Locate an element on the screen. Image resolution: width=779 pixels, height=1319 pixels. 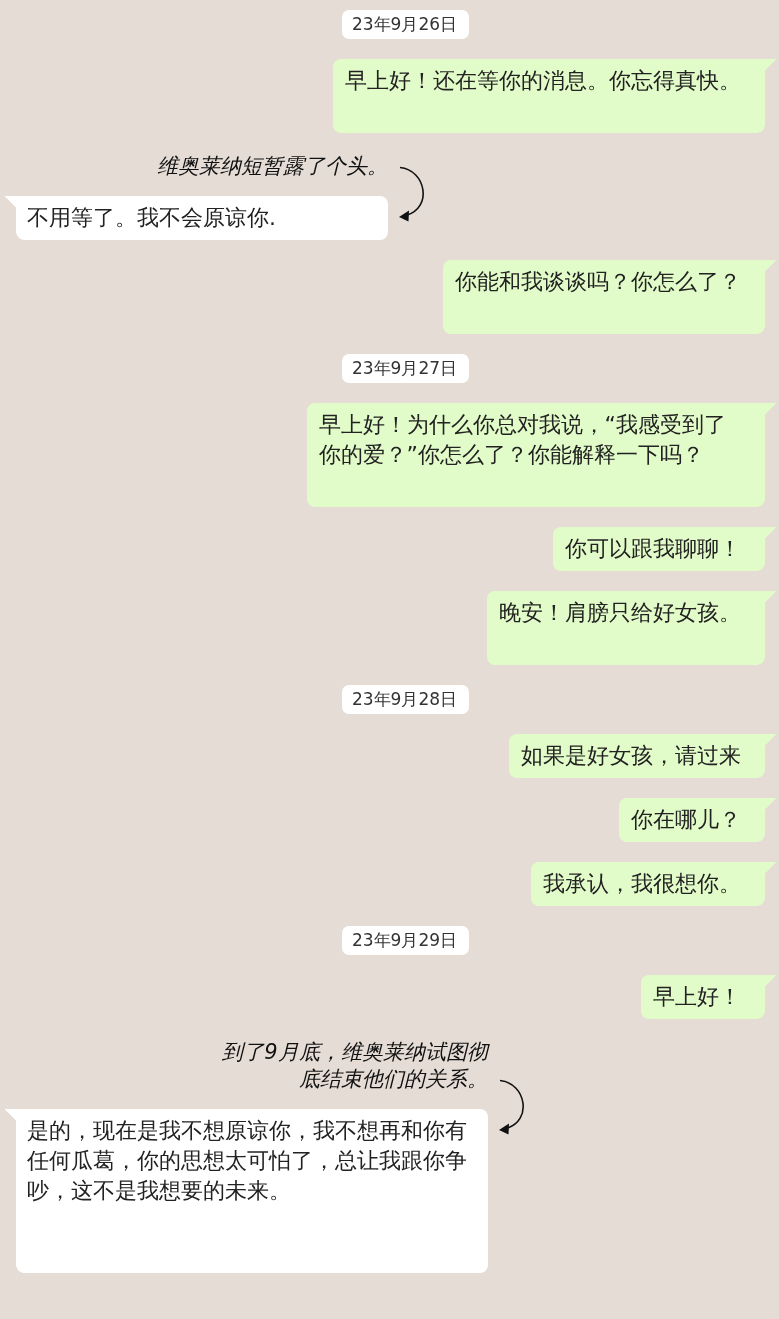
sent-message-bubble: 早上好！还在等你的消息。你忘得真快。 is located at coordinates (555, 96).